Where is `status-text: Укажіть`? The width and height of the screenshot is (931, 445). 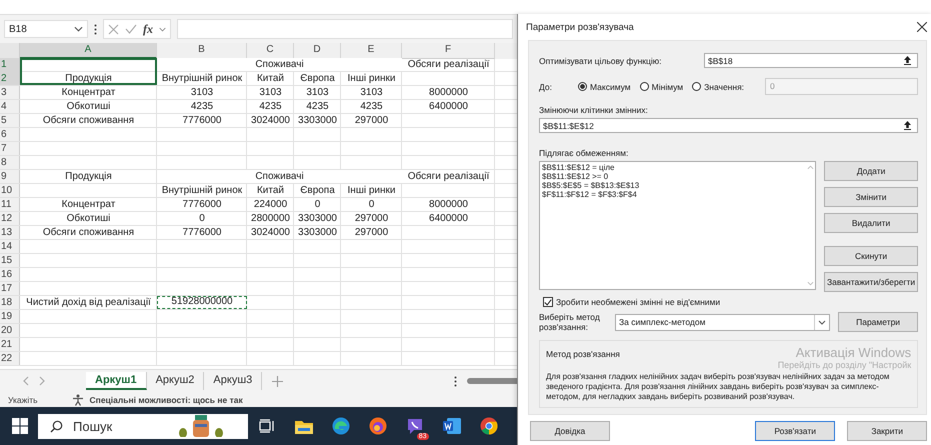
status-text: Укажіть is located at coordinates (23, 399).